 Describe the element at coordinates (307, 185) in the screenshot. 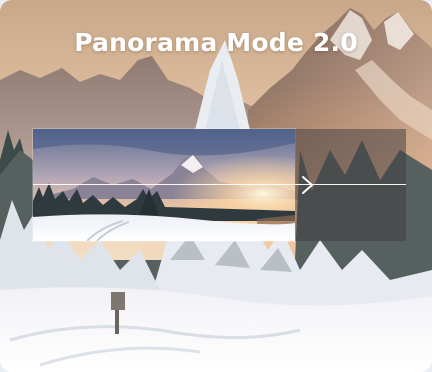

I see `chevron-right-icon` at that location.